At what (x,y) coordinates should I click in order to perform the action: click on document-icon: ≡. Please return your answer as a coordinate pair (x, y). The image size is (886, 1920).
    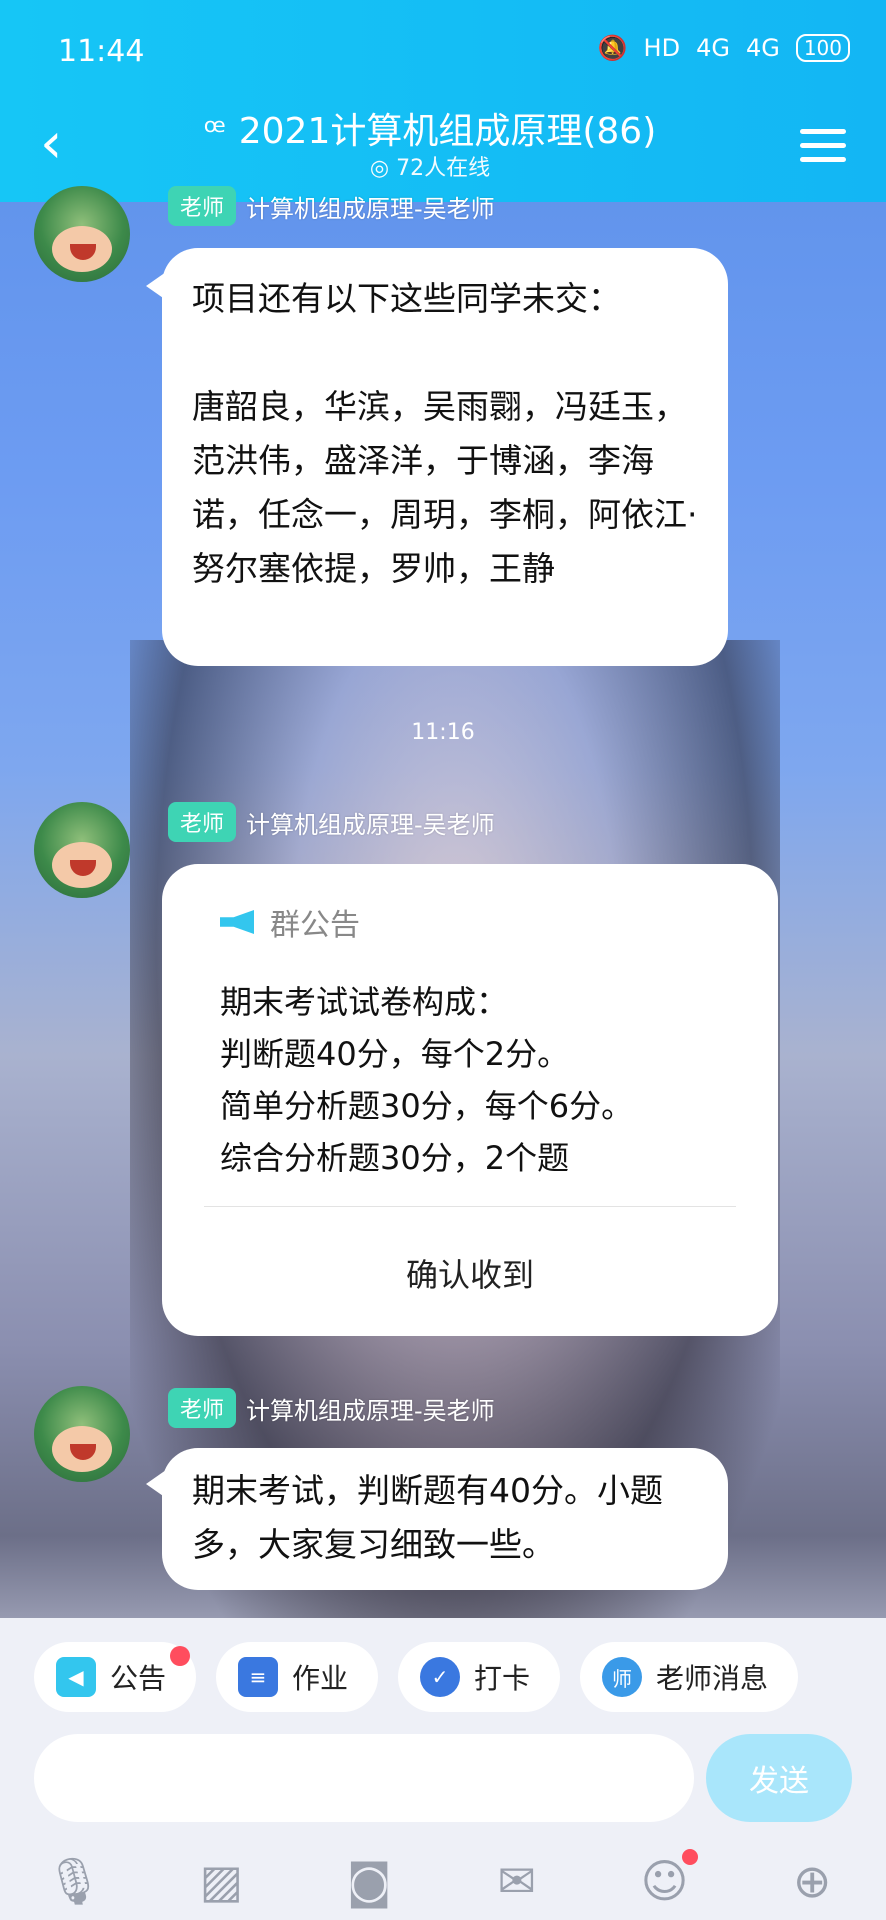
    Looking at the image, I should click on (258, 1677).